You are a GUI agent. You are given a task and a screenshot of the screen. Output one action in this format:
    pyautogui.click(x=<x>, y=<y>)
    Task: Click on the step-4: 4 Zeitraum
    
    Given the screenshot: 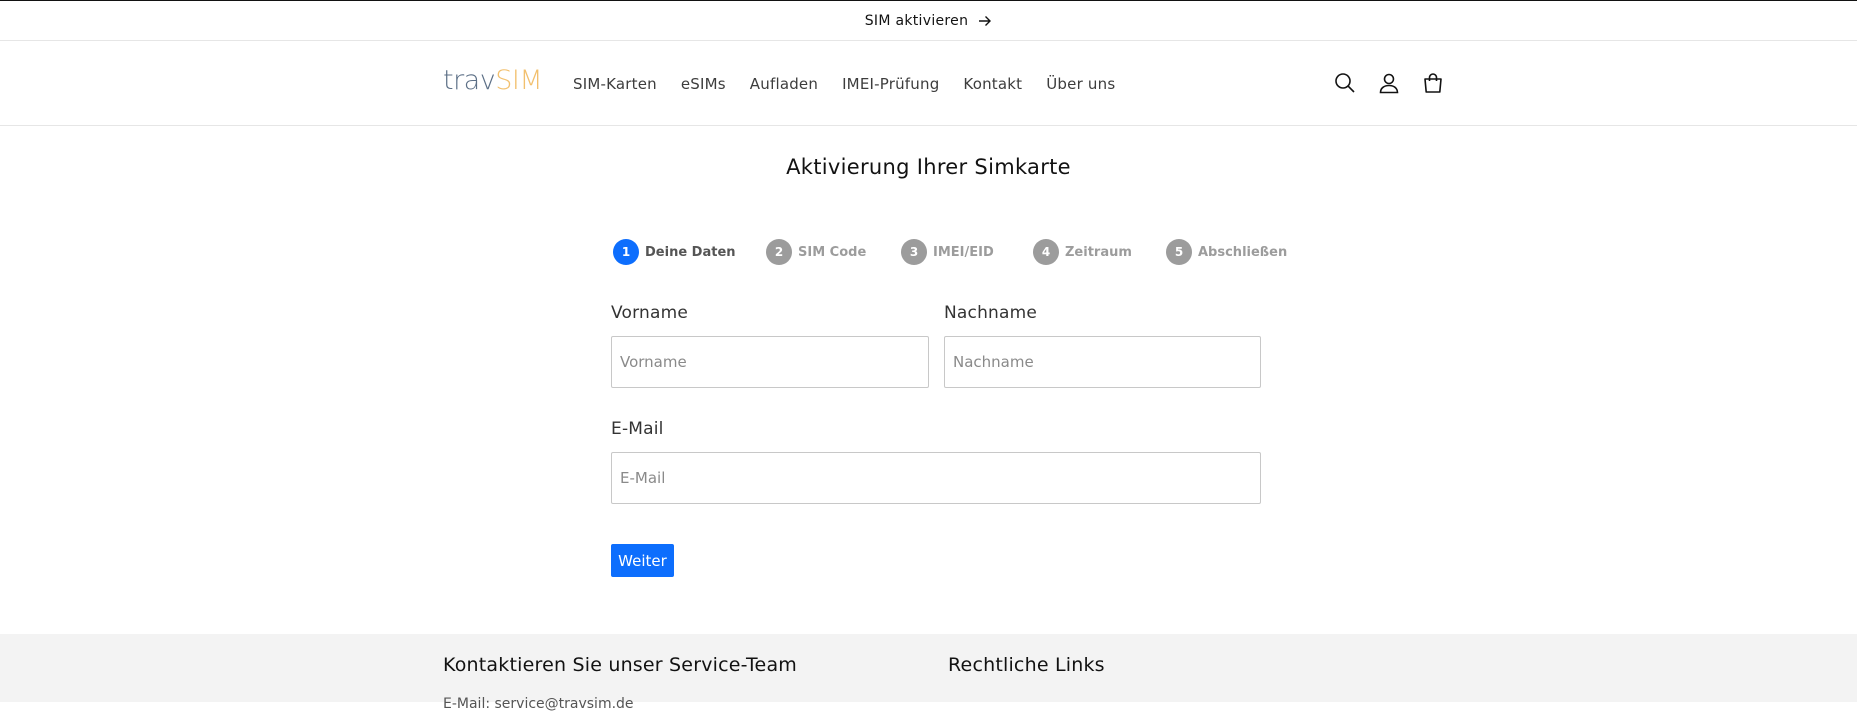 What is the action you would take?
    pyautogui.click(x=1082, y=252)
    